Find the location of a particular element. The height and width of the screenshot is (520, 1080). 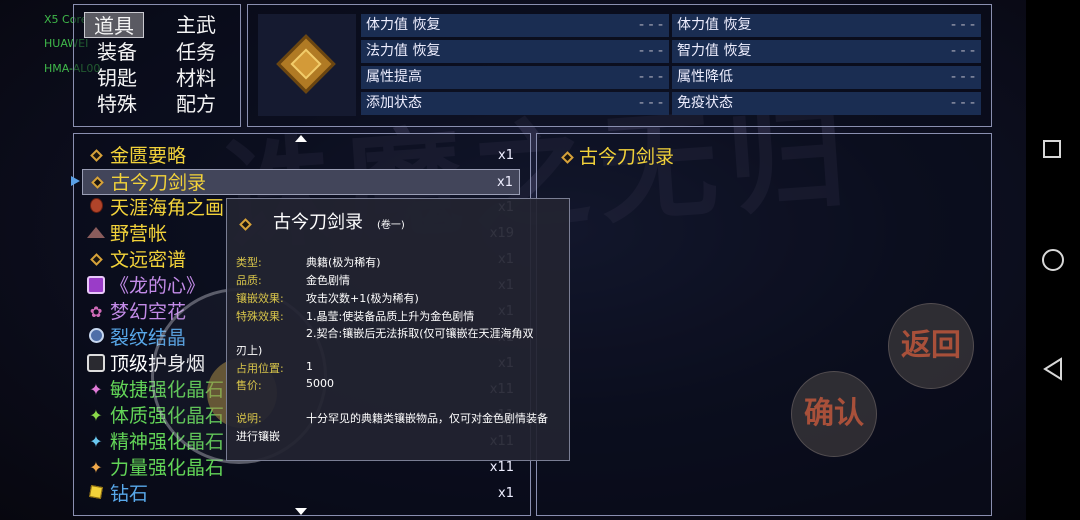

category-tab-items: 道具 is located at coordinates (114, 25).